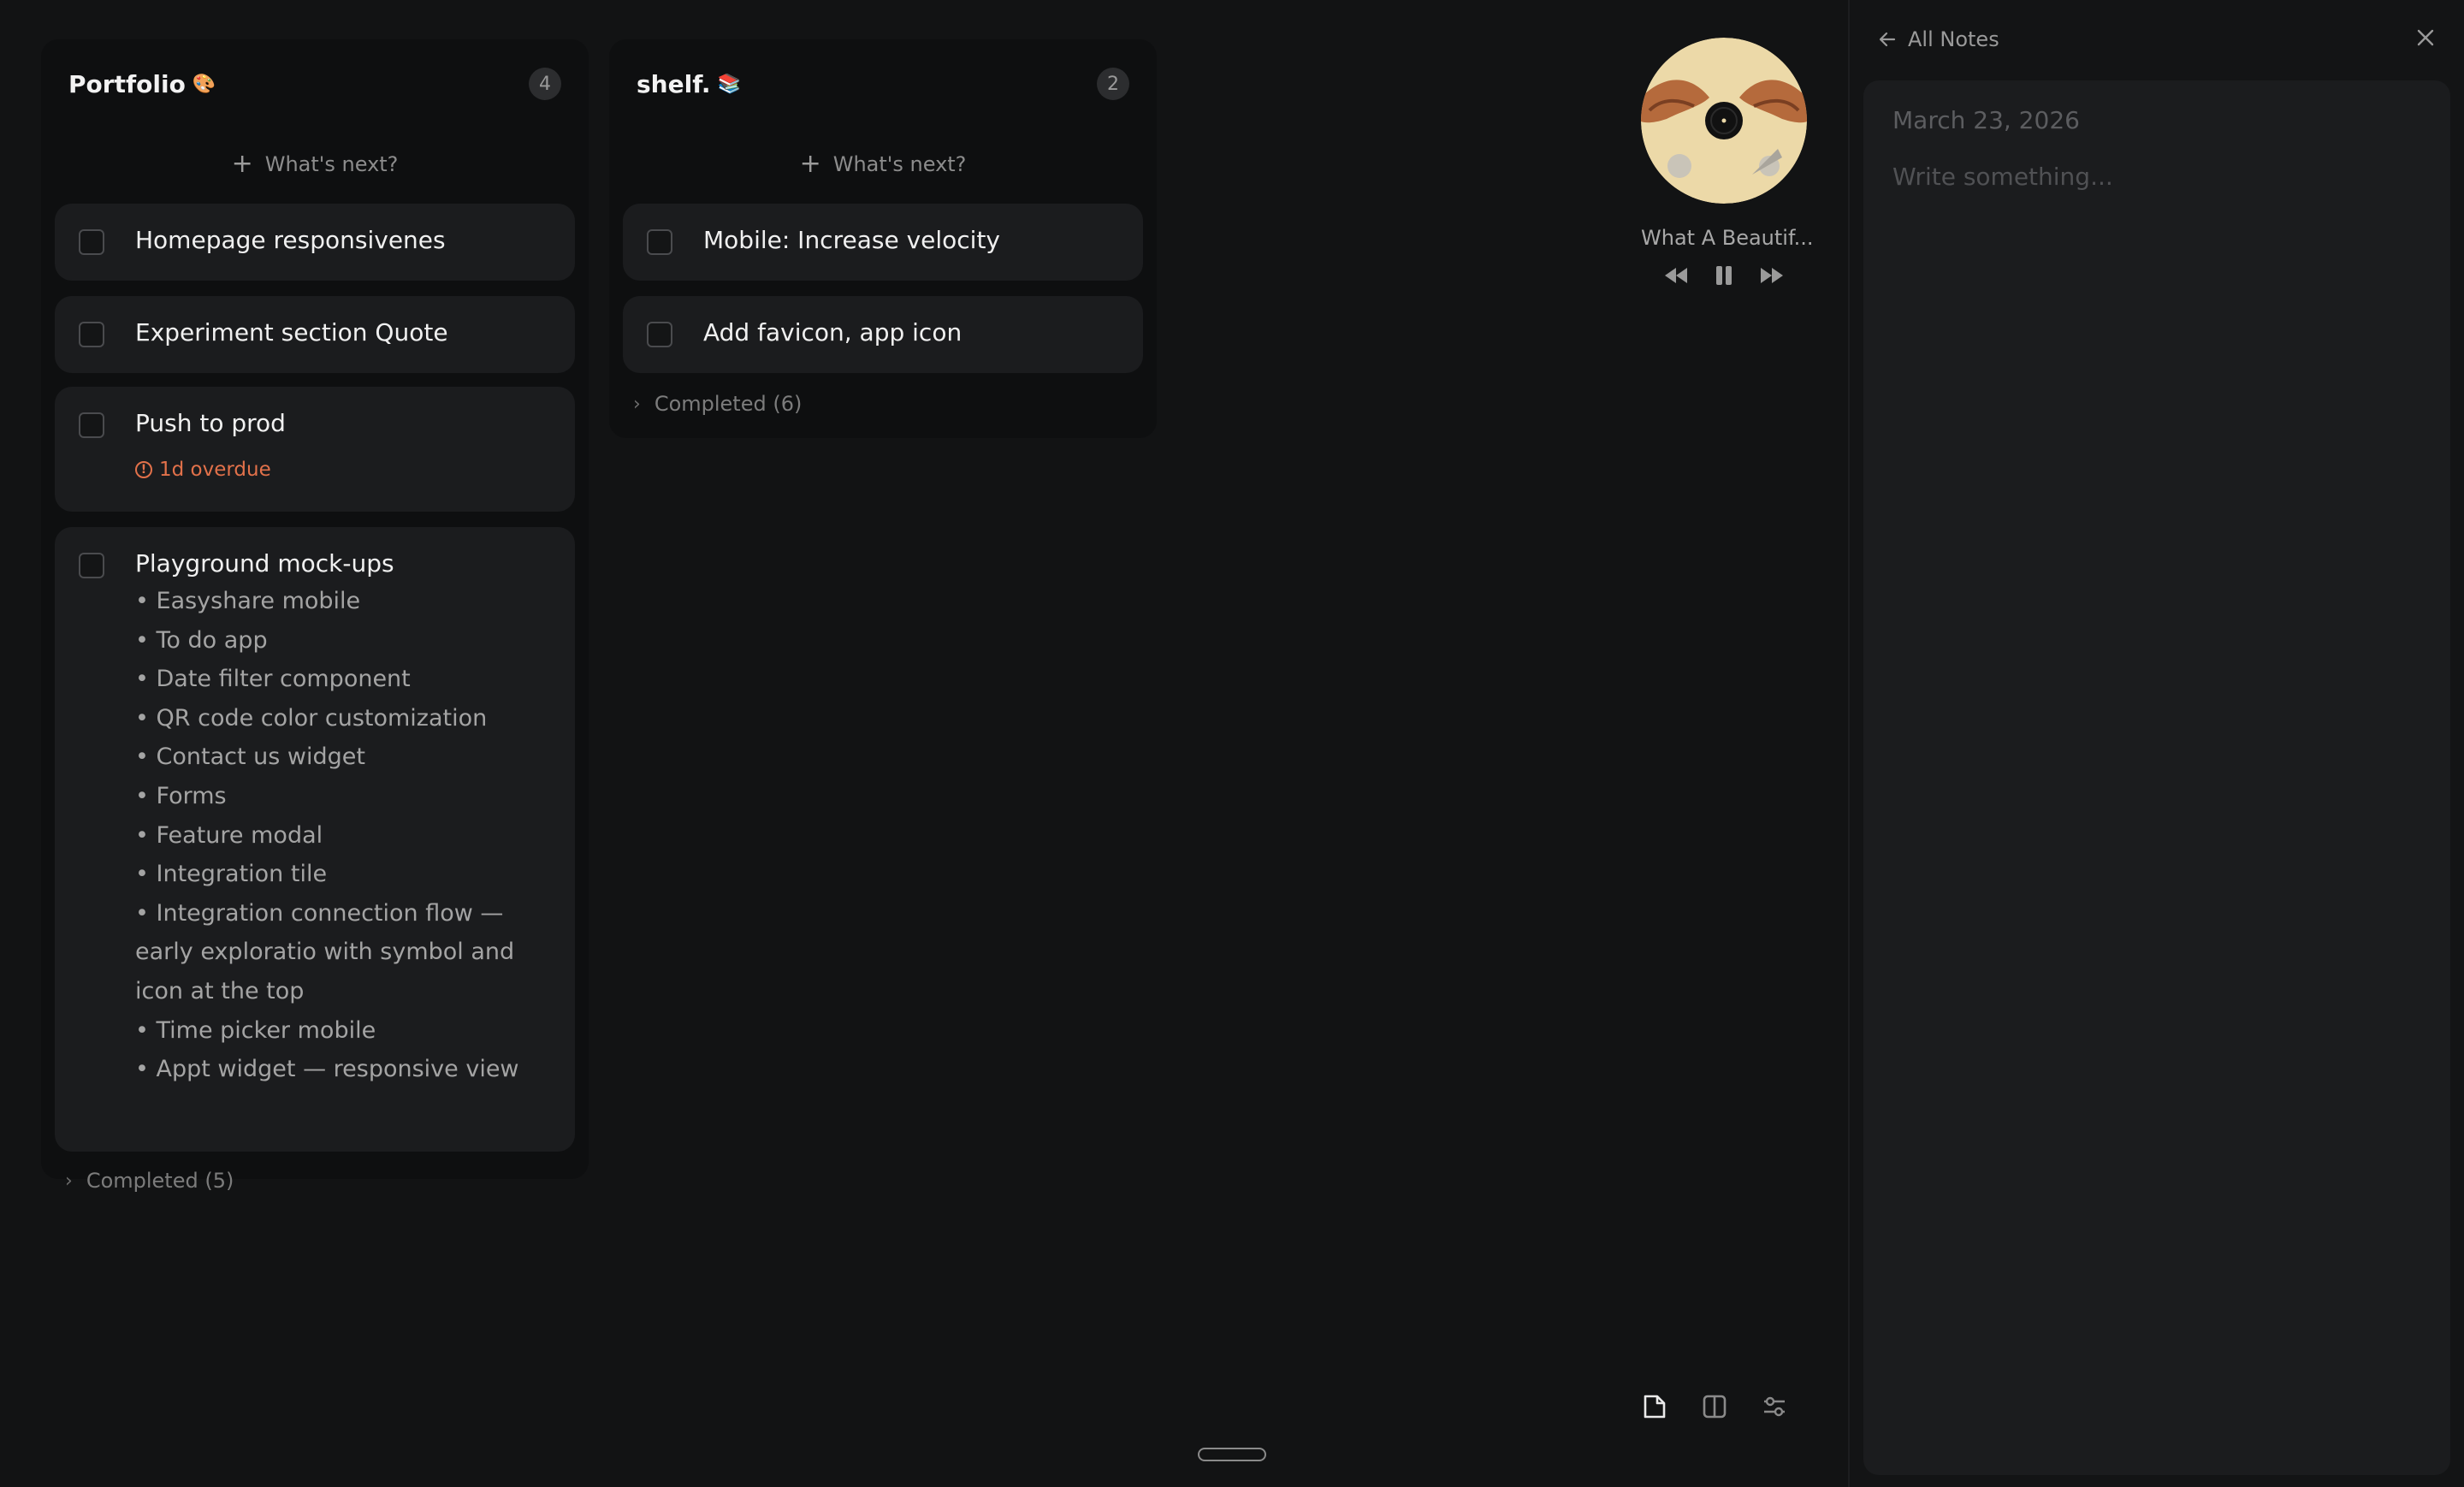 The width and height of the screenshot is (2464, 1487). Describe the element at coordinates (204, 84) in the screenshot. I see `palette-emoji-icon: 🎨` at that location.